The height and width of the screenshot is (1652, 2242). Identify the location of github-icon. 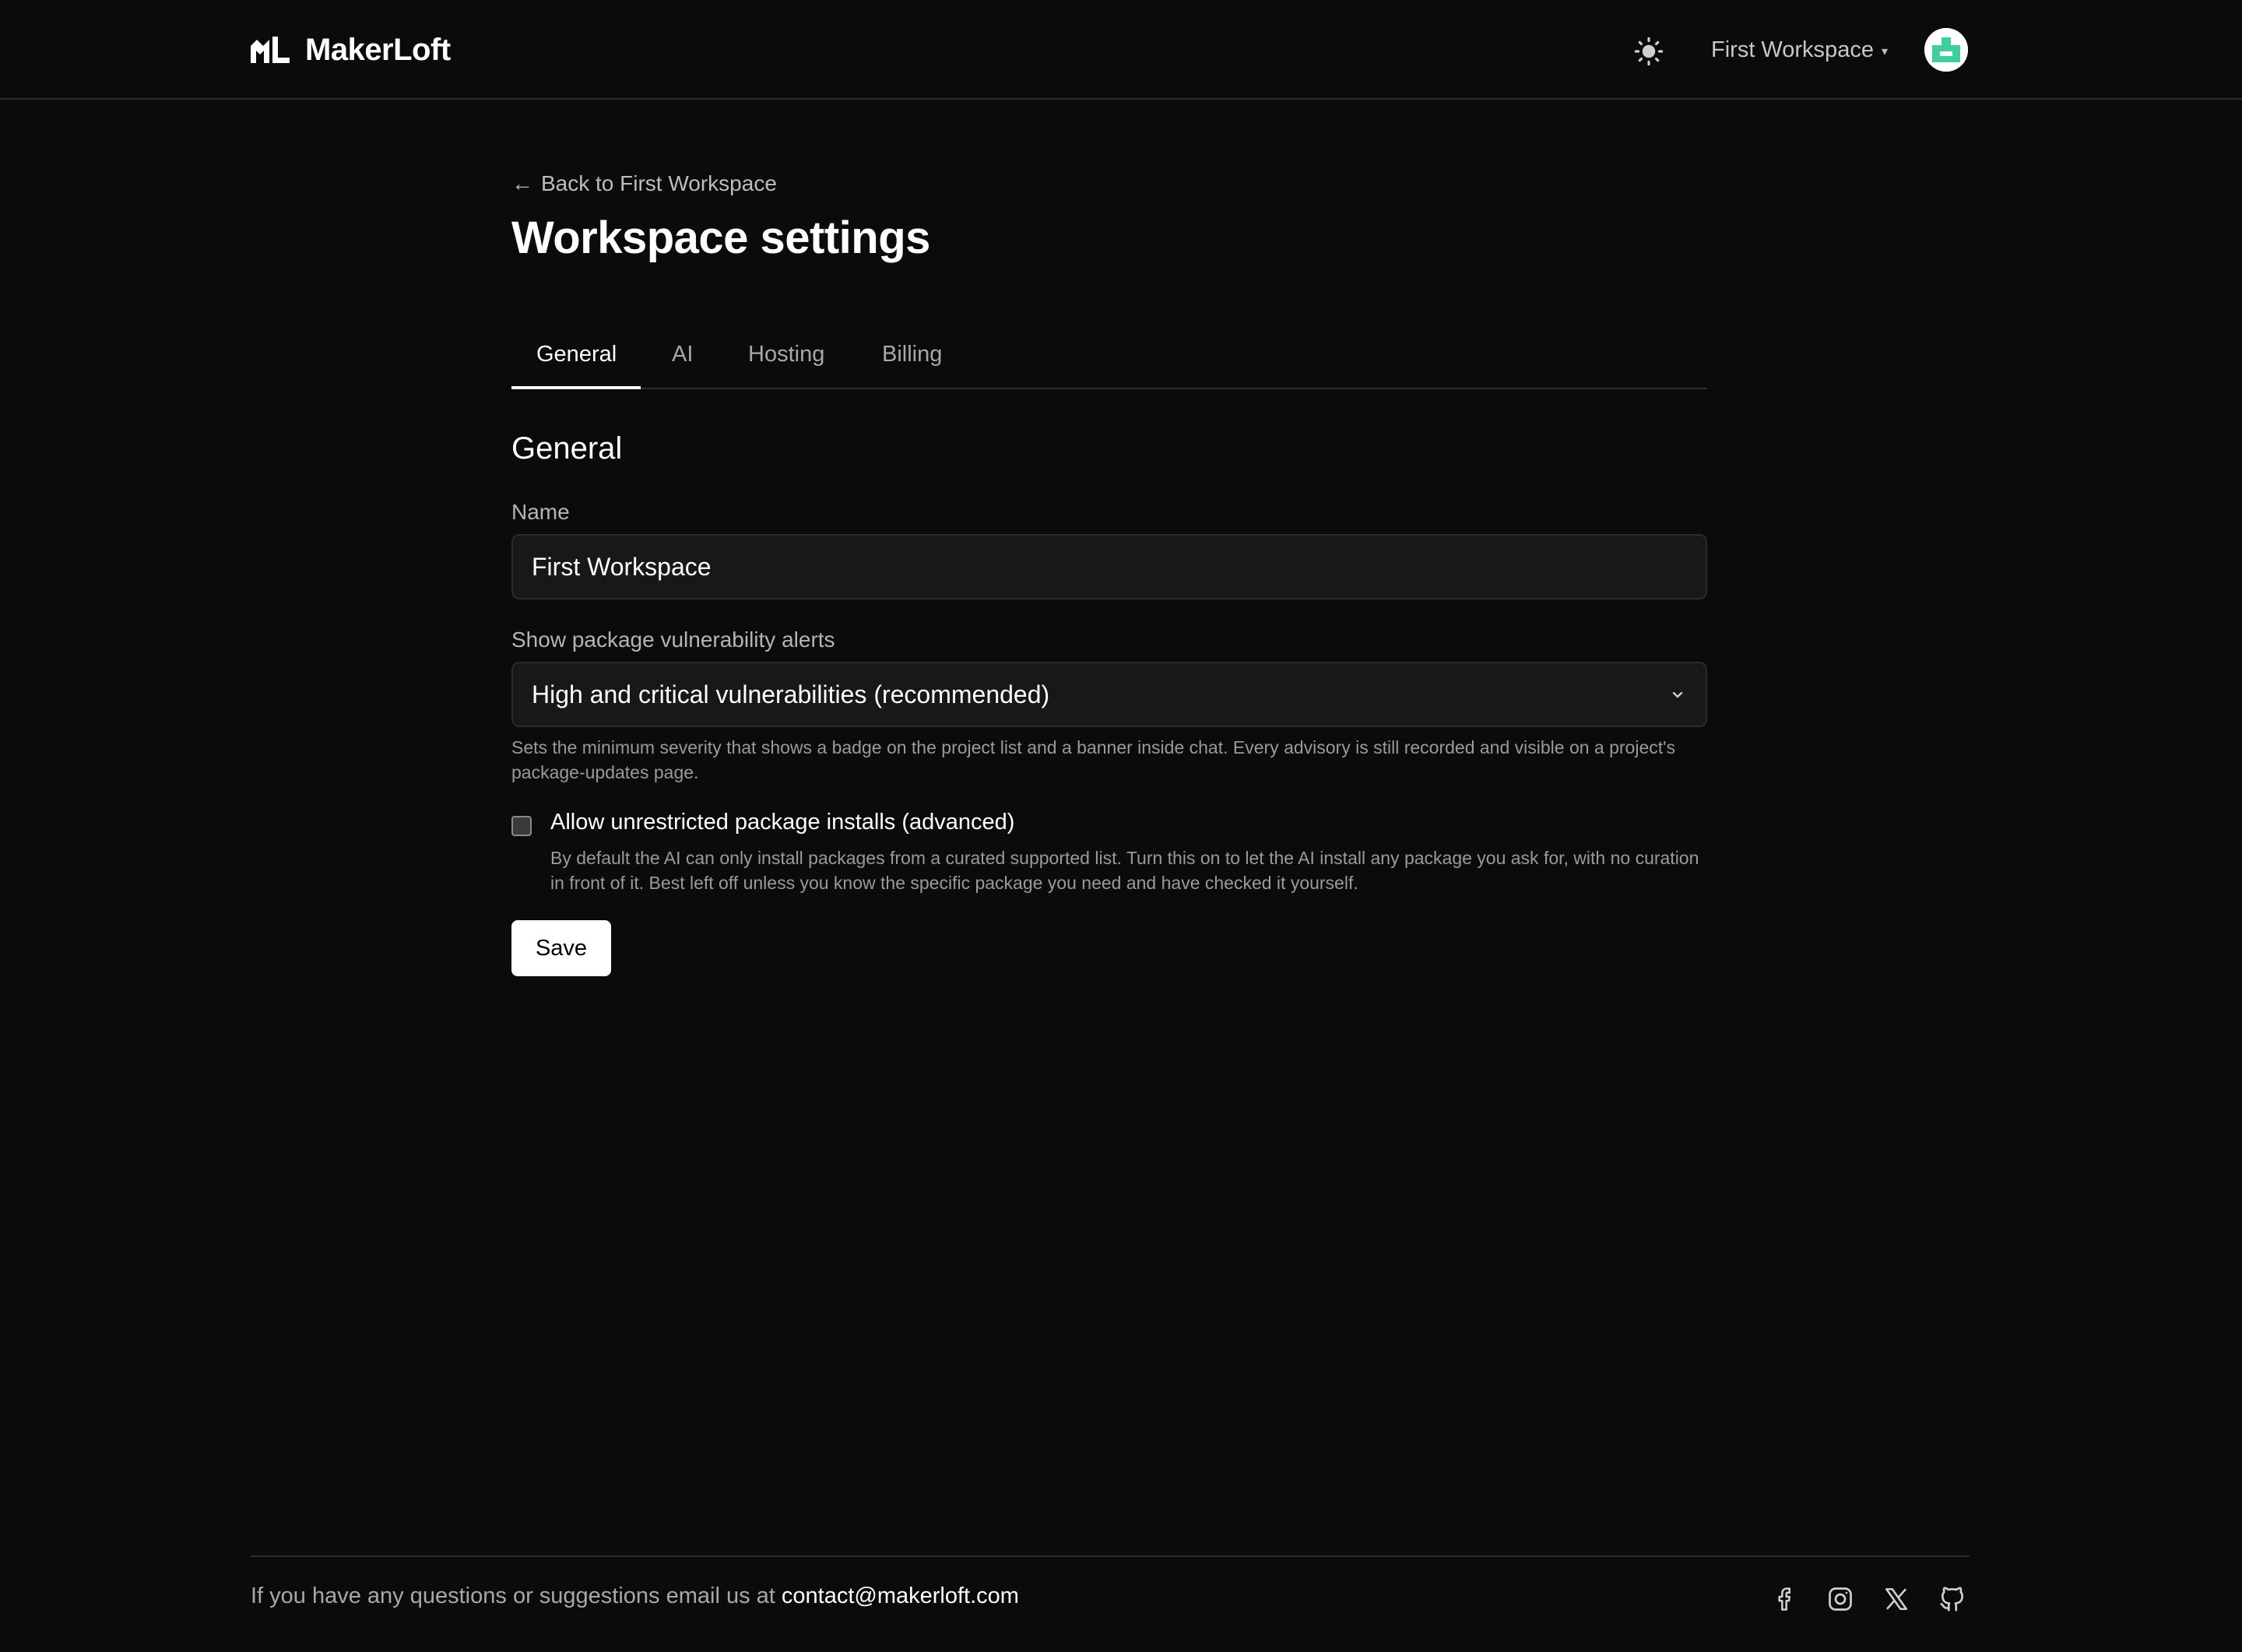
(1952, 1600).